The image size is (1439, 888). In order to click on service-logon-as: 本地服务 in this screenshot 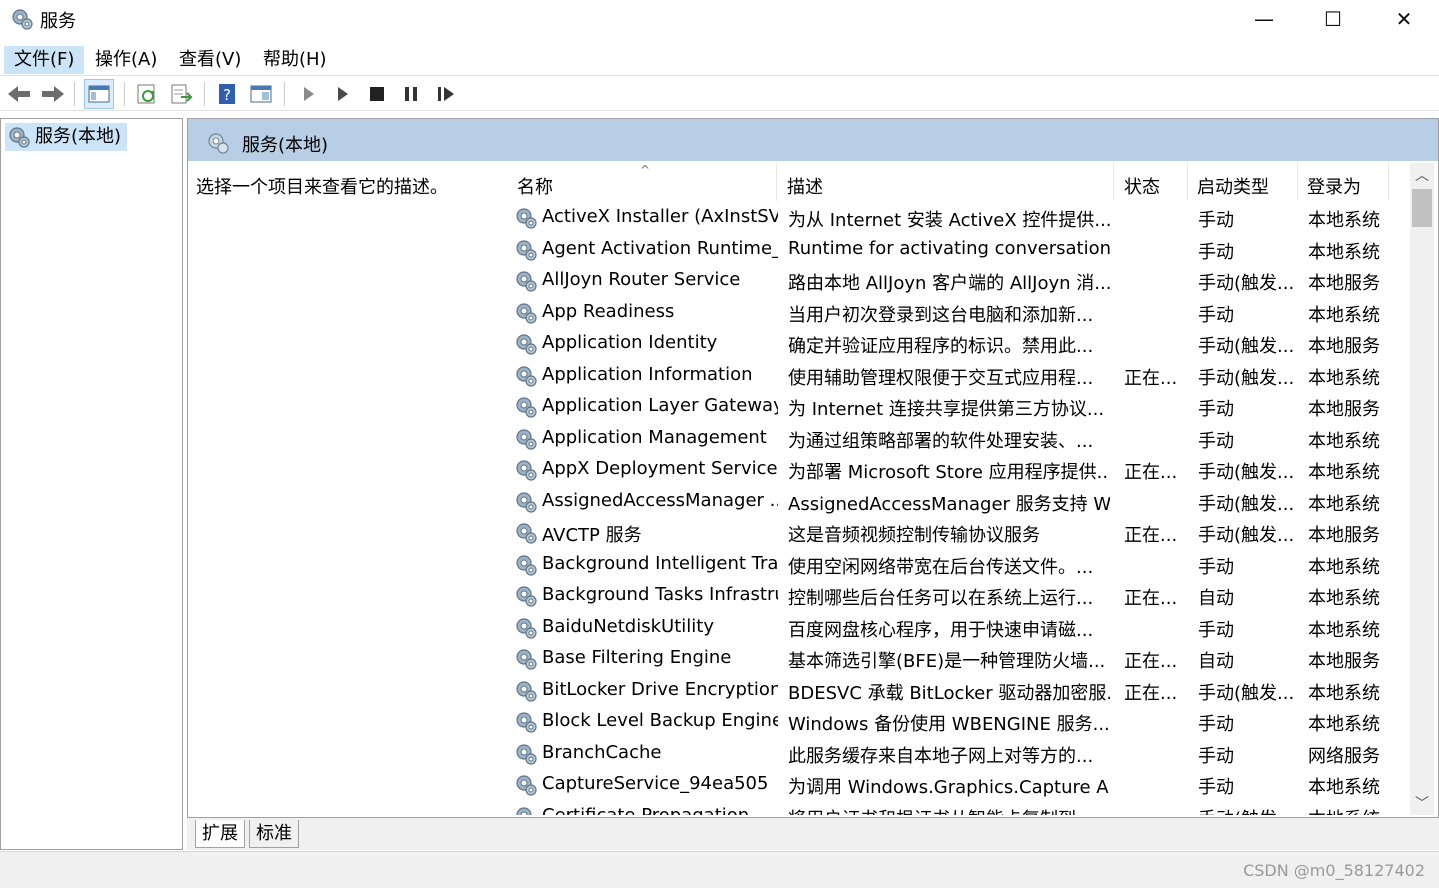, I will do `click(1344, 283)`.